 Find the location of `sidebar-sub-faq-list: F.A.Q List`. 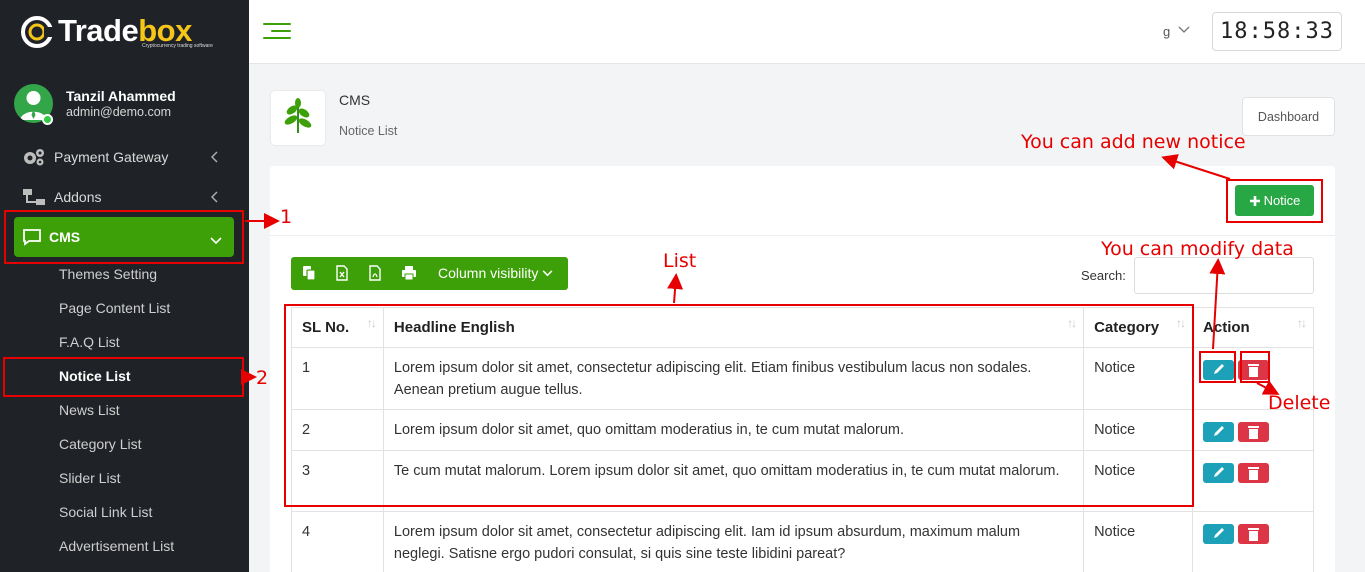

sidebar-sub-faq-list: F.A.Q List is located at coordinates (89, 342).